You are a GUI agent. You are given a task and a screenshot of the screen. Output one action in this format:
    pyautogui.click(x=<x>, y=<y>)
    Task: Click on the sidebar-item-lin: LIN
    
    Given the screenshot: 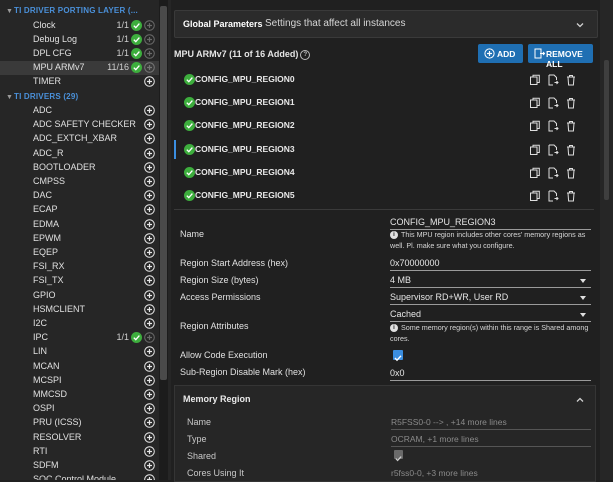 What is the action you would take?
    pyautogui.click(x=79, y=352)
    